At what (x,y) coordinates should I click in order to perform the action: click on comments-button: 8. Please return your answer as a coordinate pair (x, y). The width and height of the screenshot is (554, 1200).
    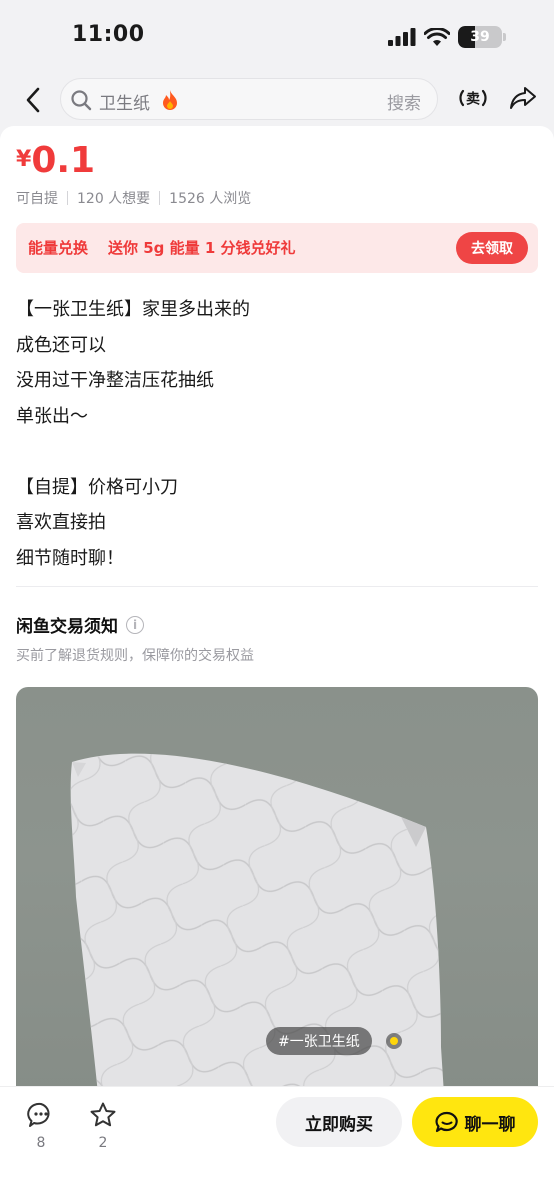
    Looking at the image, I should click on (41, 1126).